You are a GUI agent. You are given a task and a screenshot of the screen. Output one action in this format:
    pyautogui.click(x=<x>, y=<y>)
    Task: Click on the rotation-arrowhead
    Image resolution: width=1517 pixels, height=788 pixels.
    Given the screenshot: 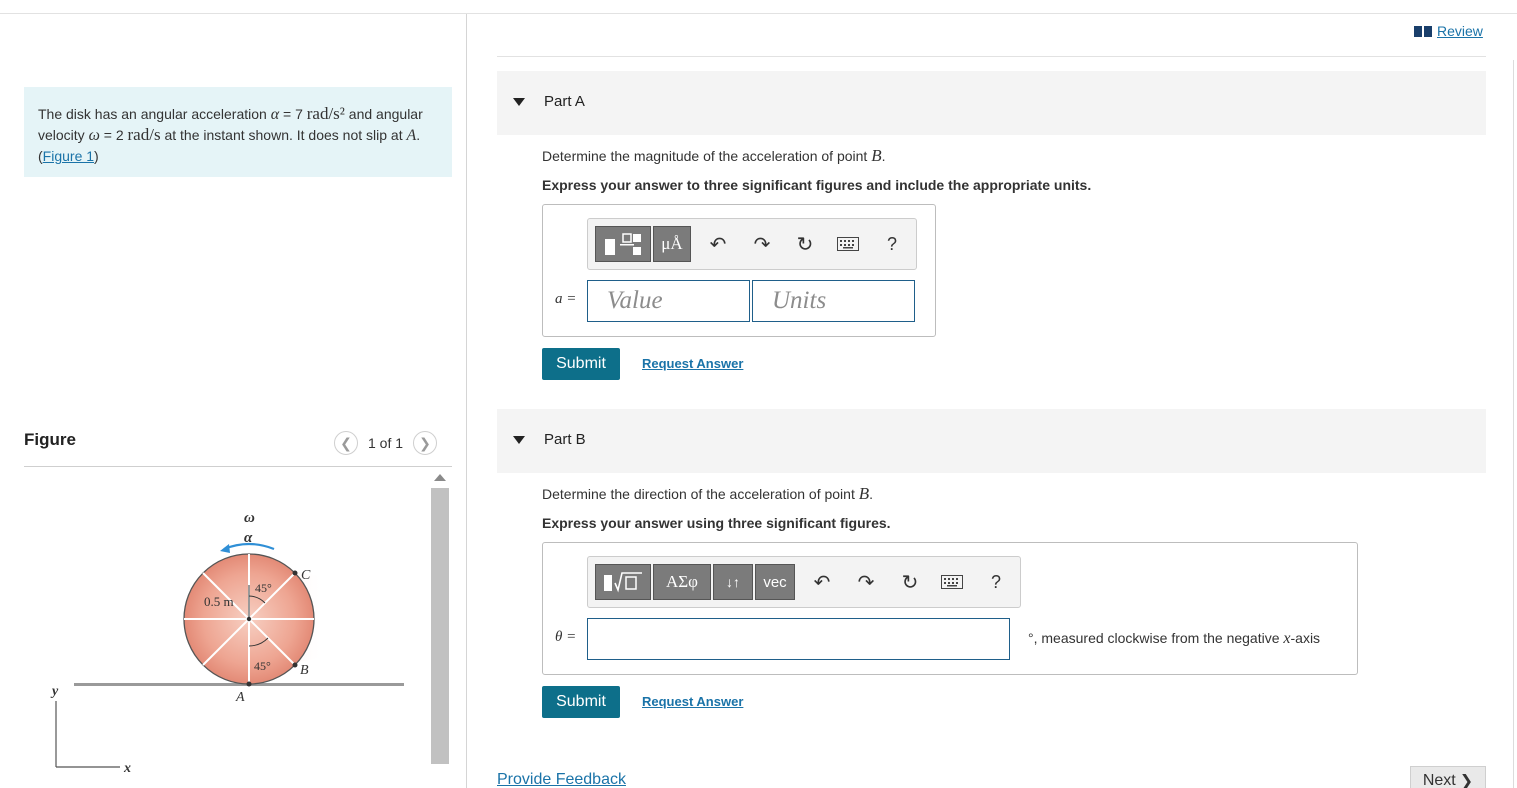 What is the action you would take?
    pyautogui.click(x=225, y=548)
    